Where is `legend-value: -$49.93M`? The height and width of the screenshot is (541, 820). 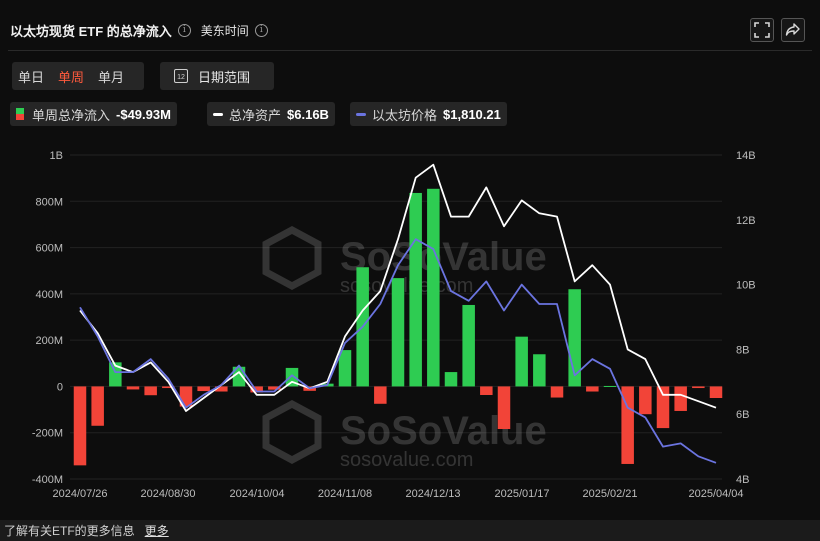 legend-value: -$49.93M is located at coordinates (143, 114).